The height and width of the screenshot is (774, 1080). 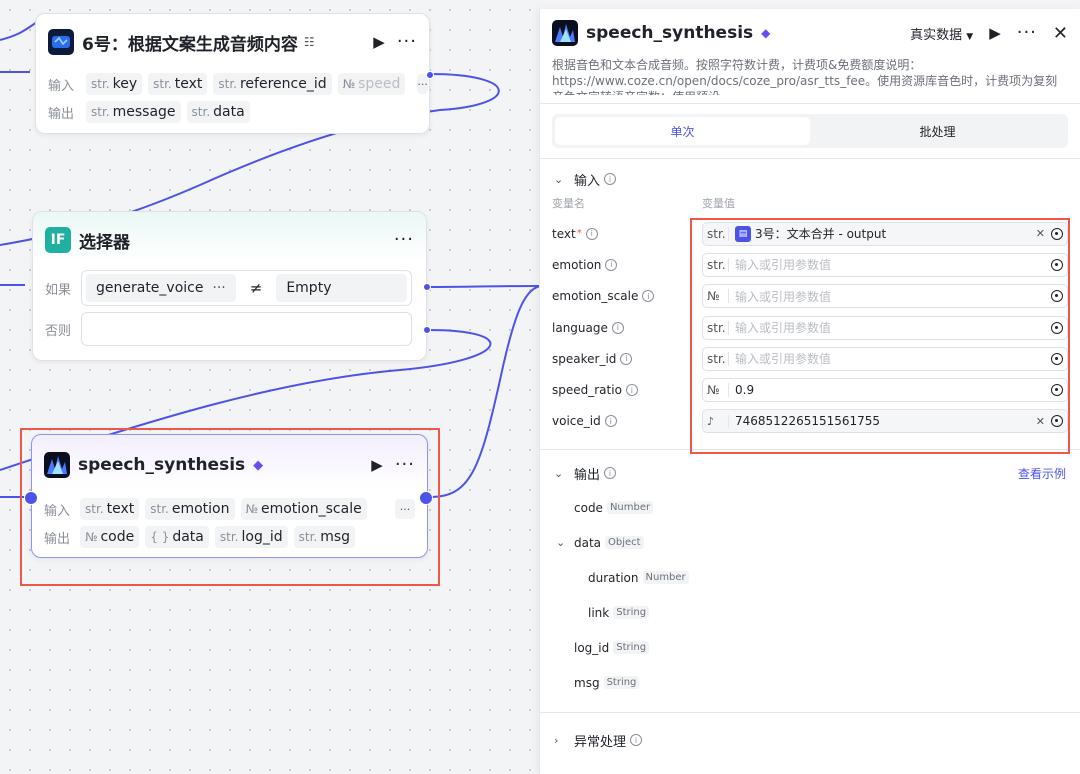 I want to click on node-header: speech_synthesis ◆ ▶ ···, so click(x=229, y=465).